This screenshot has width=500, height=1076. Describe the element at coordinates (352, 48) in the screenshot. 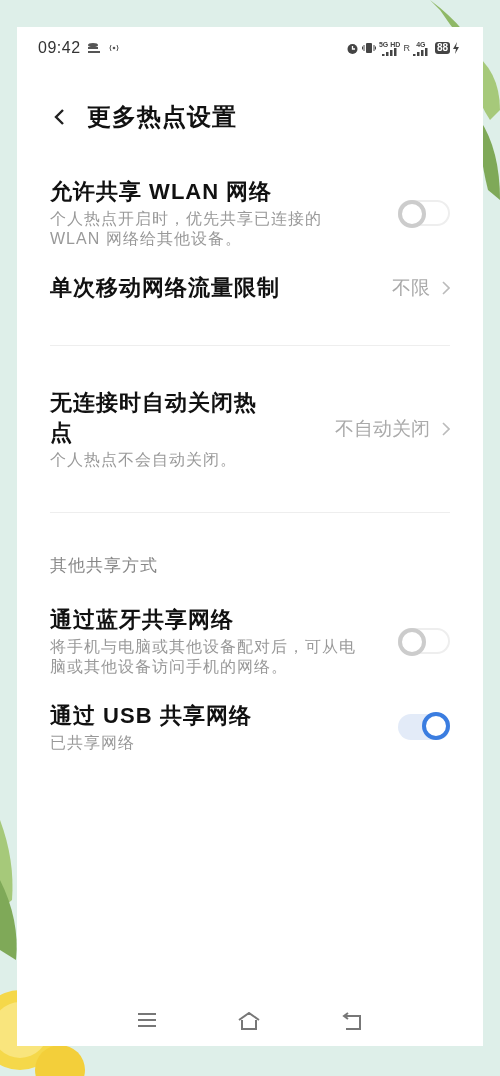

I see `alarm-icon` at that location.